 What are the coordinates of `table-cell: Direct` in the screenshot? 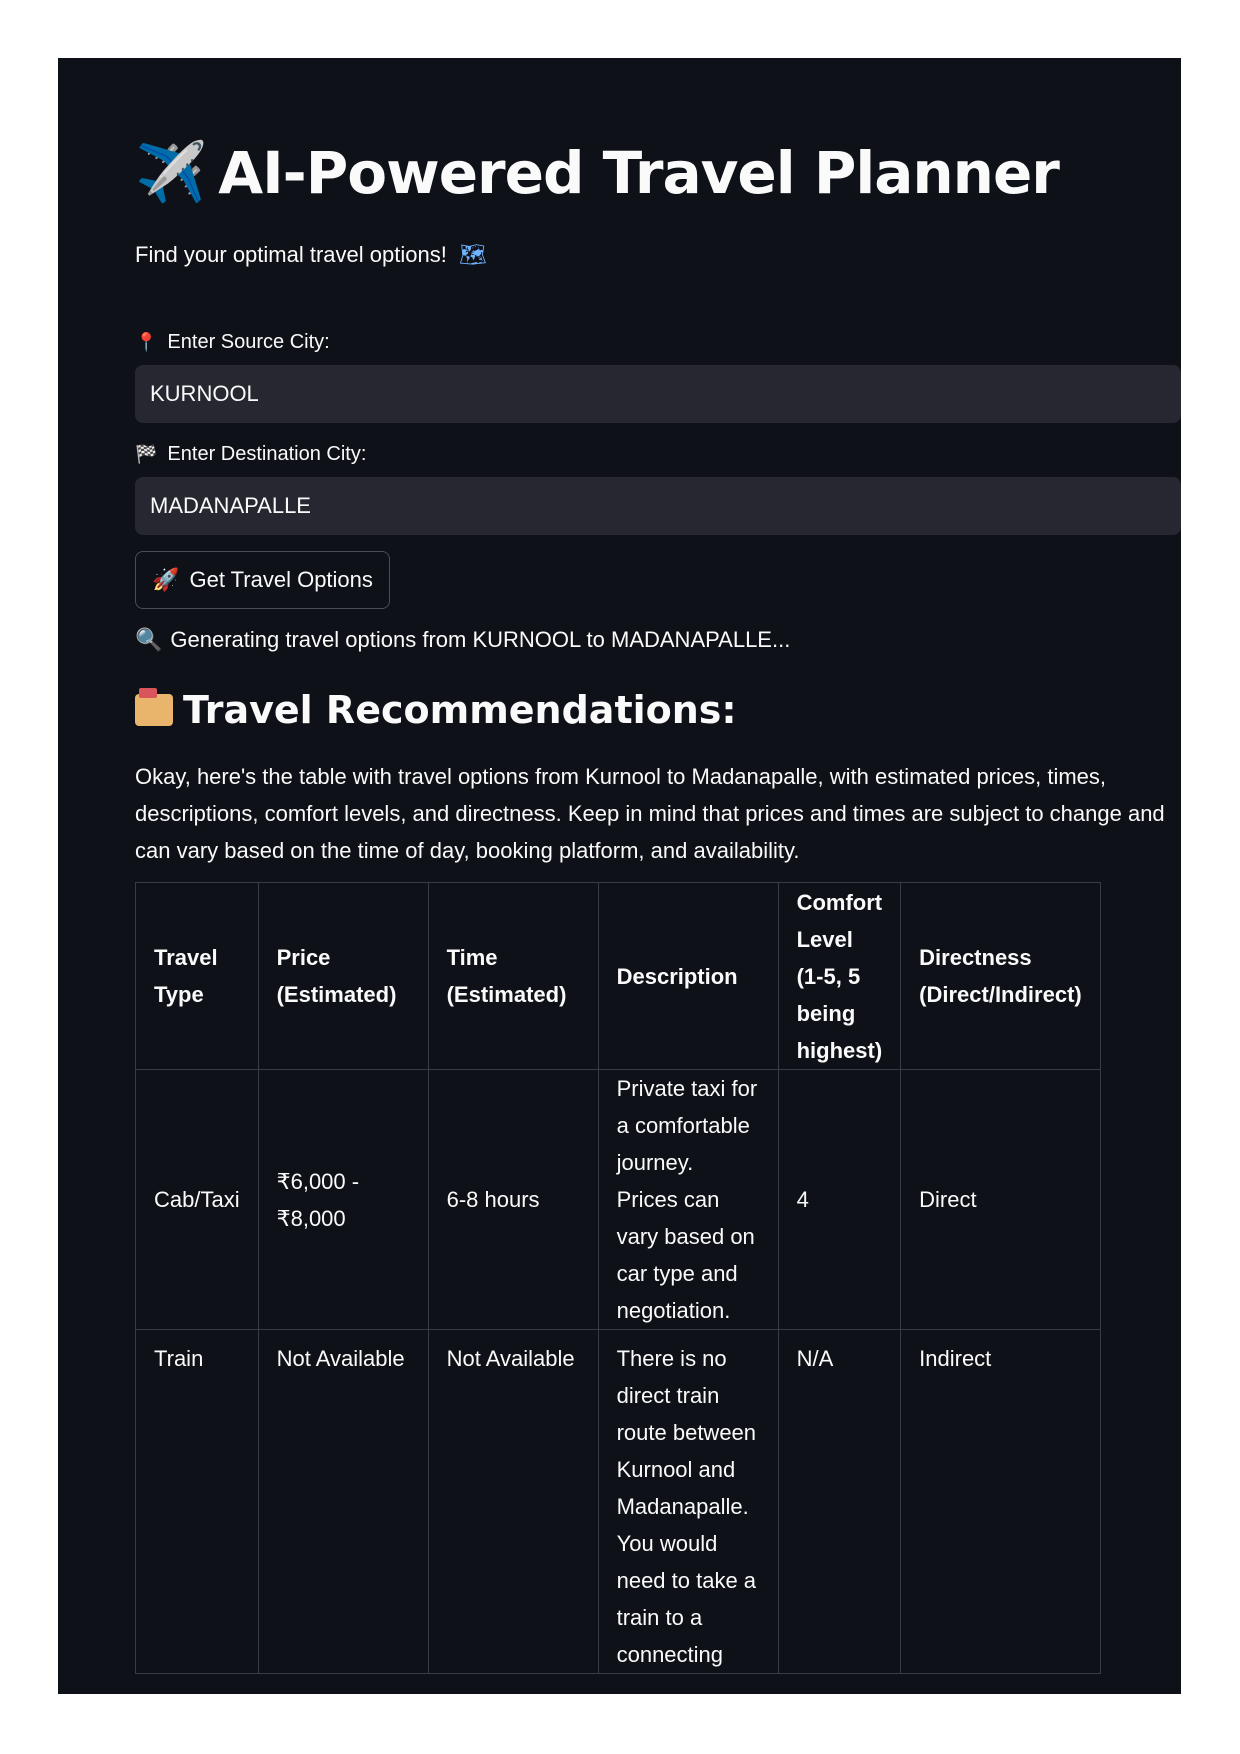 It's located at (1000, 1199).